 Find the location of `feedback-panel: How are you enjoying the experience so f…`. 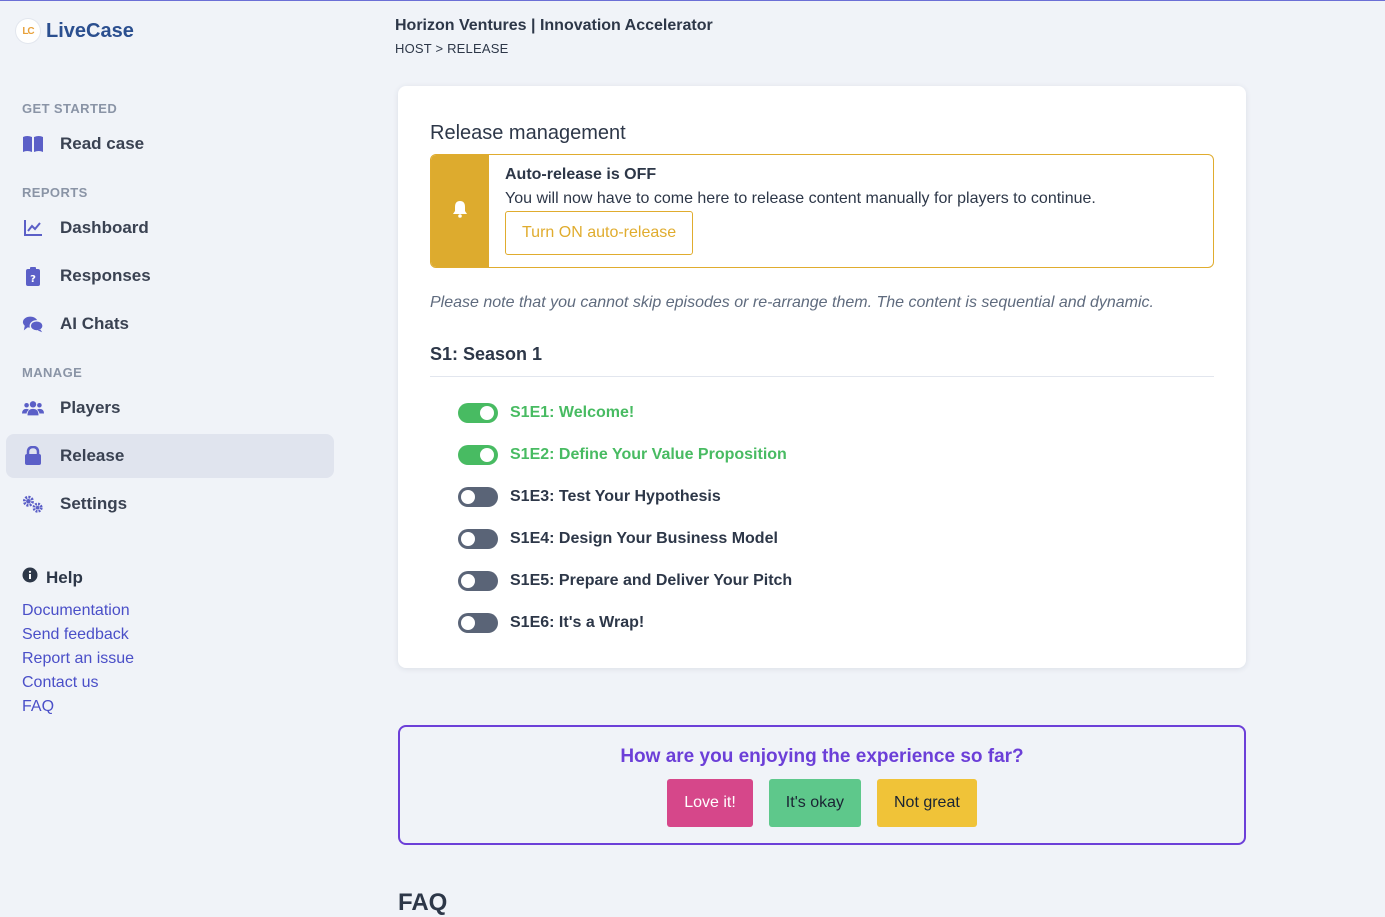

feedback-panel: How are you enjoying the experience so f… is located at coordinates (822, 785).